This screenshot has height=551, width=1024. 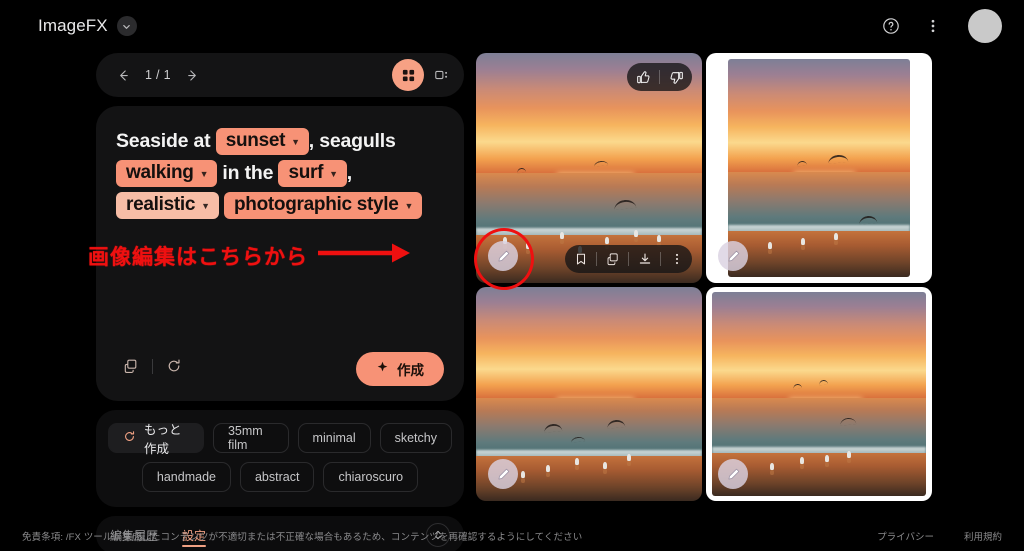 What do you see at coordinates (161, 204) in the screenshot?
I see `chip-label: realistic` at bounding box center [161, 204].